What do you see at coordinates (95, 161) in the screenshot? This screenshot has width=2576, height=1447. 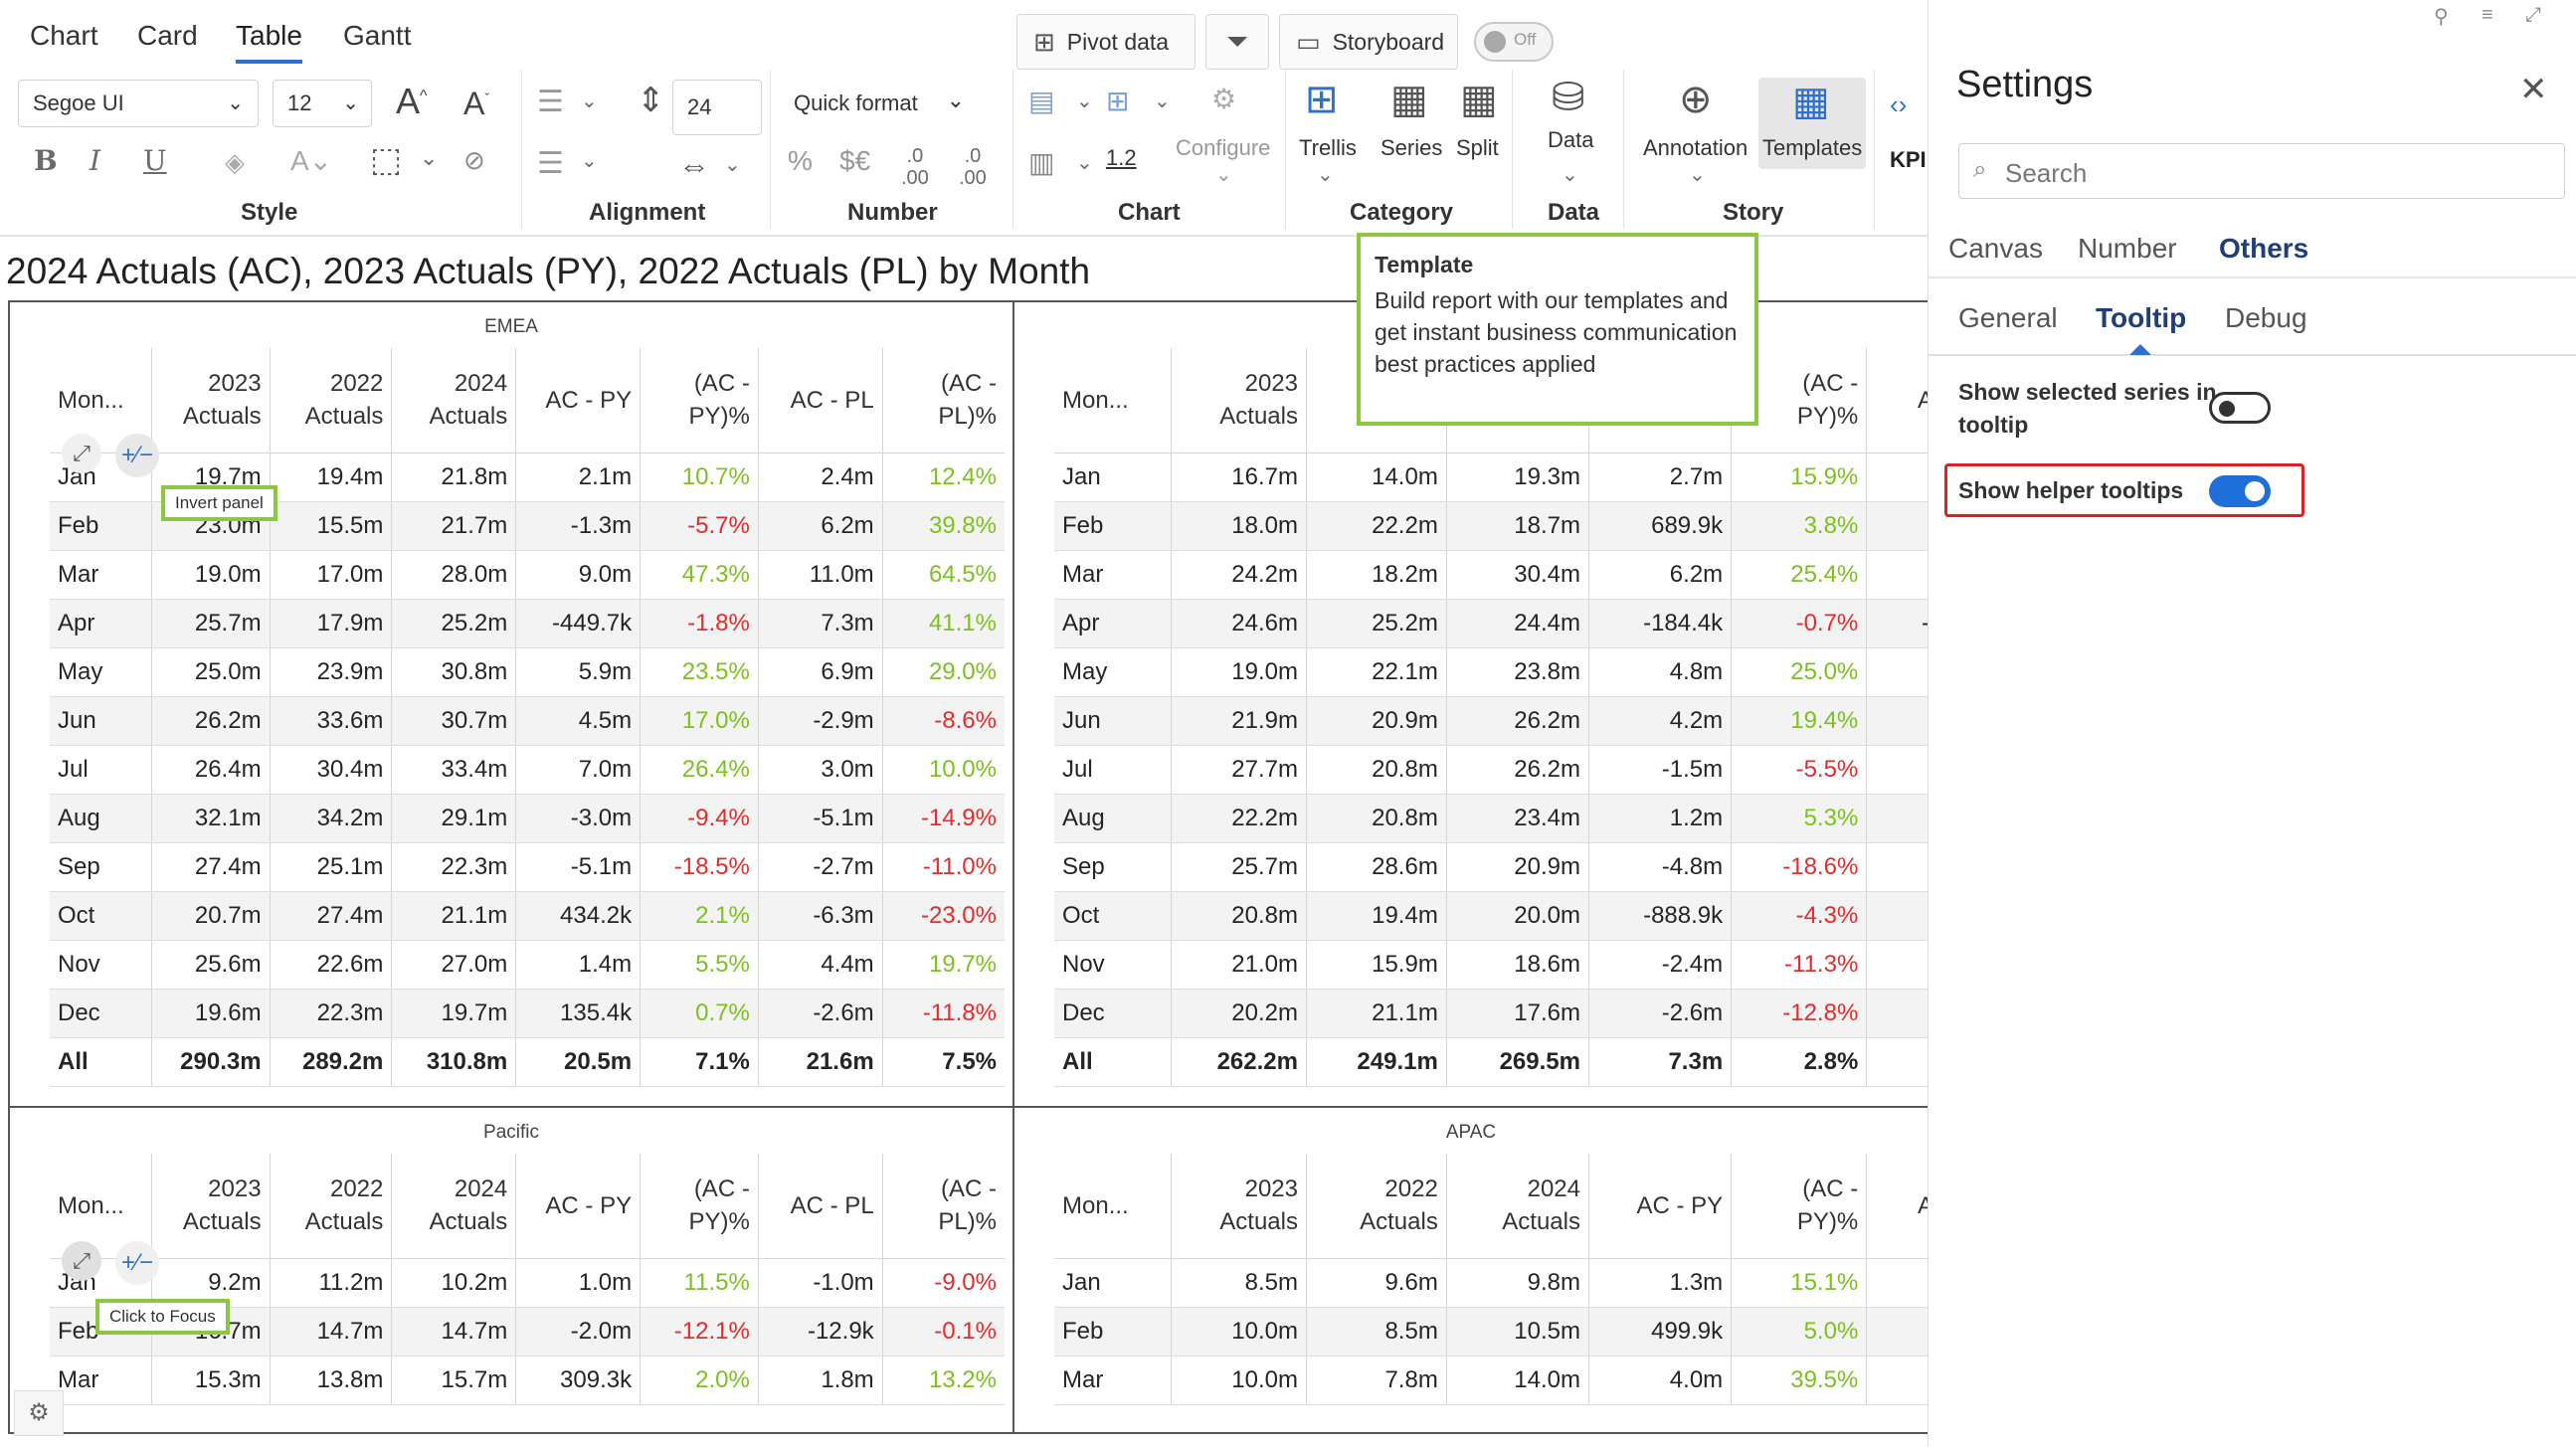 I see `italic-icon: I` at bounding box center [95, 161].